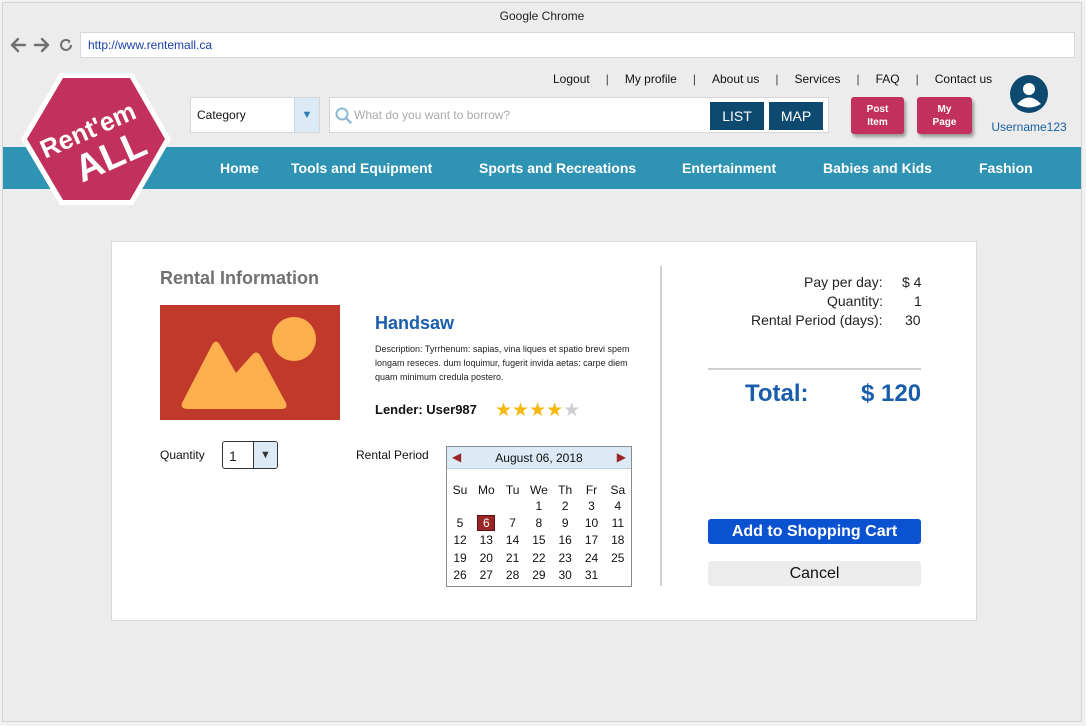 The height and width of the screenshot is (726, 1086). I want to click on nav-babies-and-kids: Babies and Kids, so click(877, 168).